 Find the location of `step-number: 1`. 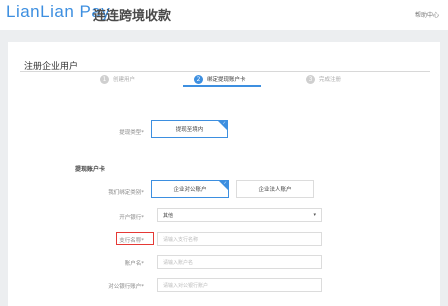

step-number: 1 is located at coordinates (104, 79).